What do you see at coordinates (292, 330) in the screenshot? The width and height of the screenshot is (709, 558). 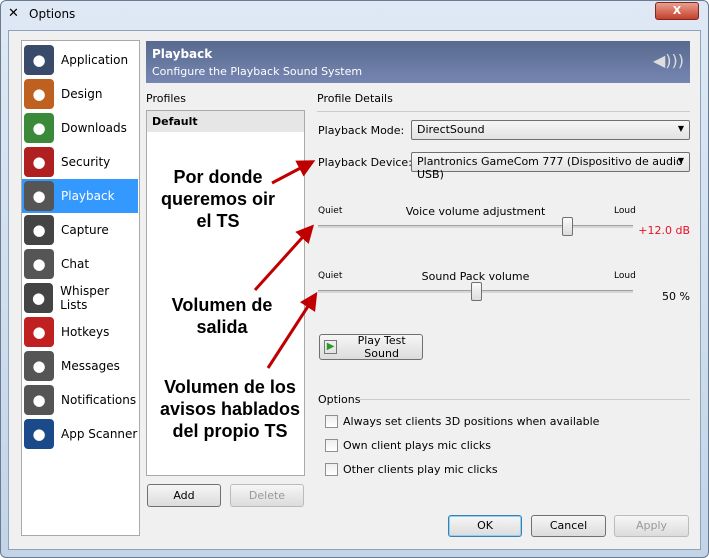 I see `arrow-to-soundpack-slider` at bounding box center [292, 330].